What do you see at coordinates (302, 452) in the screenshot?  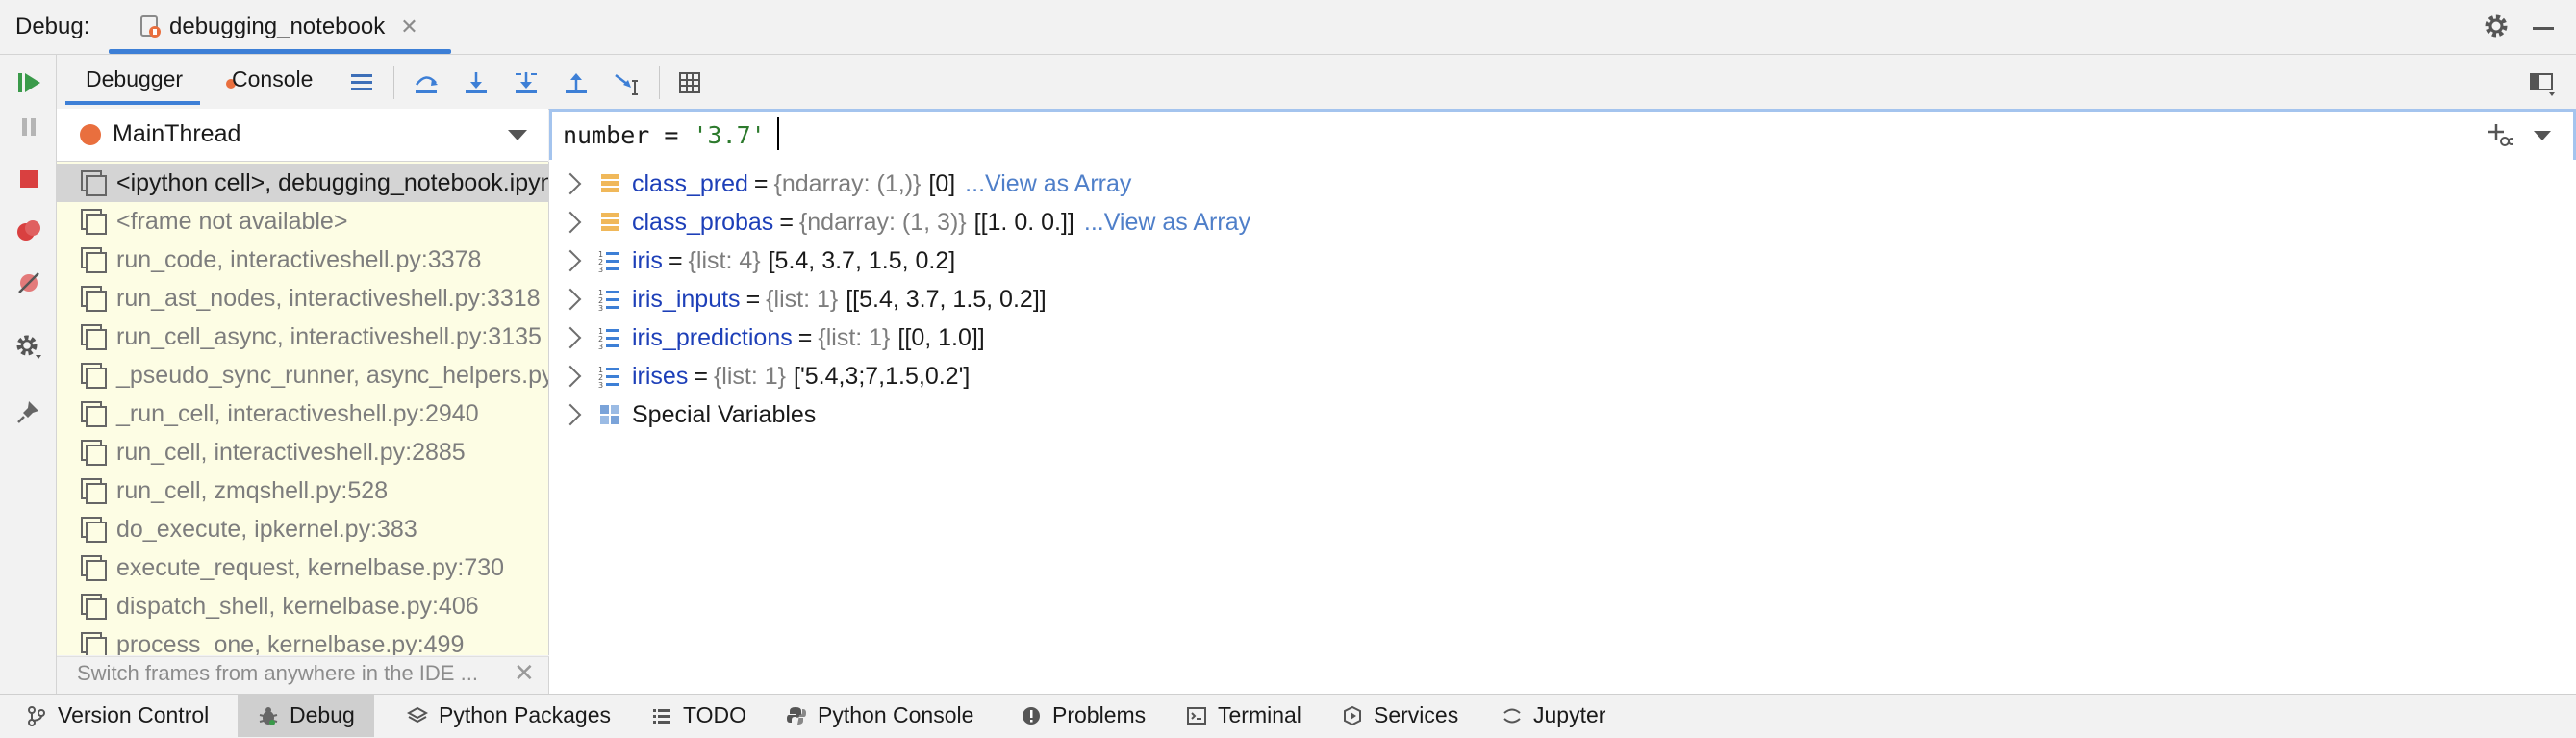 I see `frame-item: run_cell, interactiveshell.py:2885` at bounding box center [302, 452].